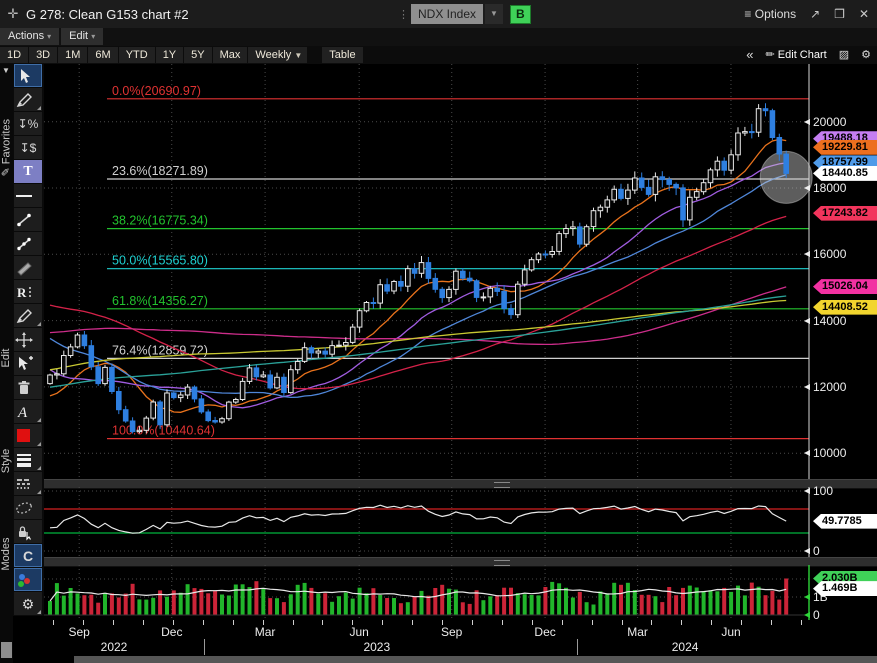  Describe the element at coordinates (23, 435) in the screenshot. I see `swatch-icon` at that location.